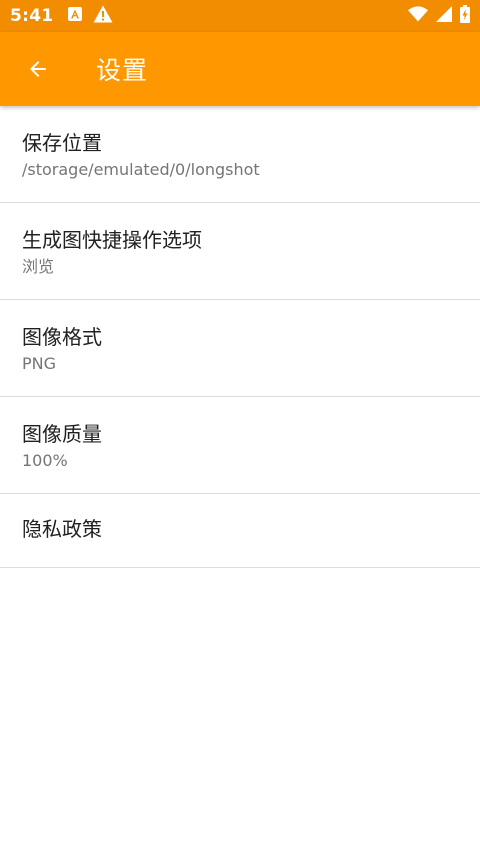 The height and width of the screenshot is (854, 480). Describe the element at coordinates (90, 16) in the screenshot. I see `notification-icons` at that location.